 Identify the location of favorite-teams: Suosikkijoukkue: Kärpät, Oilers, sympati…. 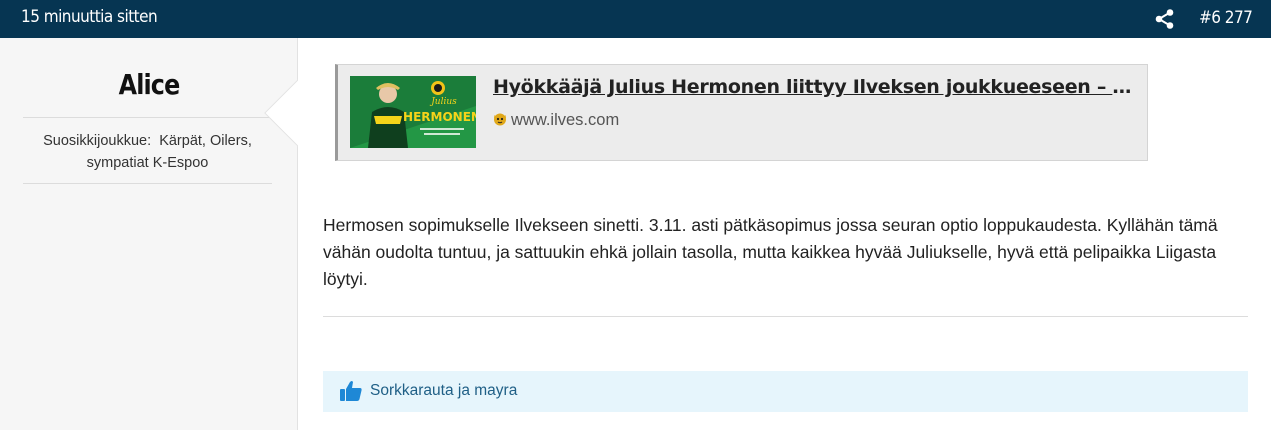
(147, 152).